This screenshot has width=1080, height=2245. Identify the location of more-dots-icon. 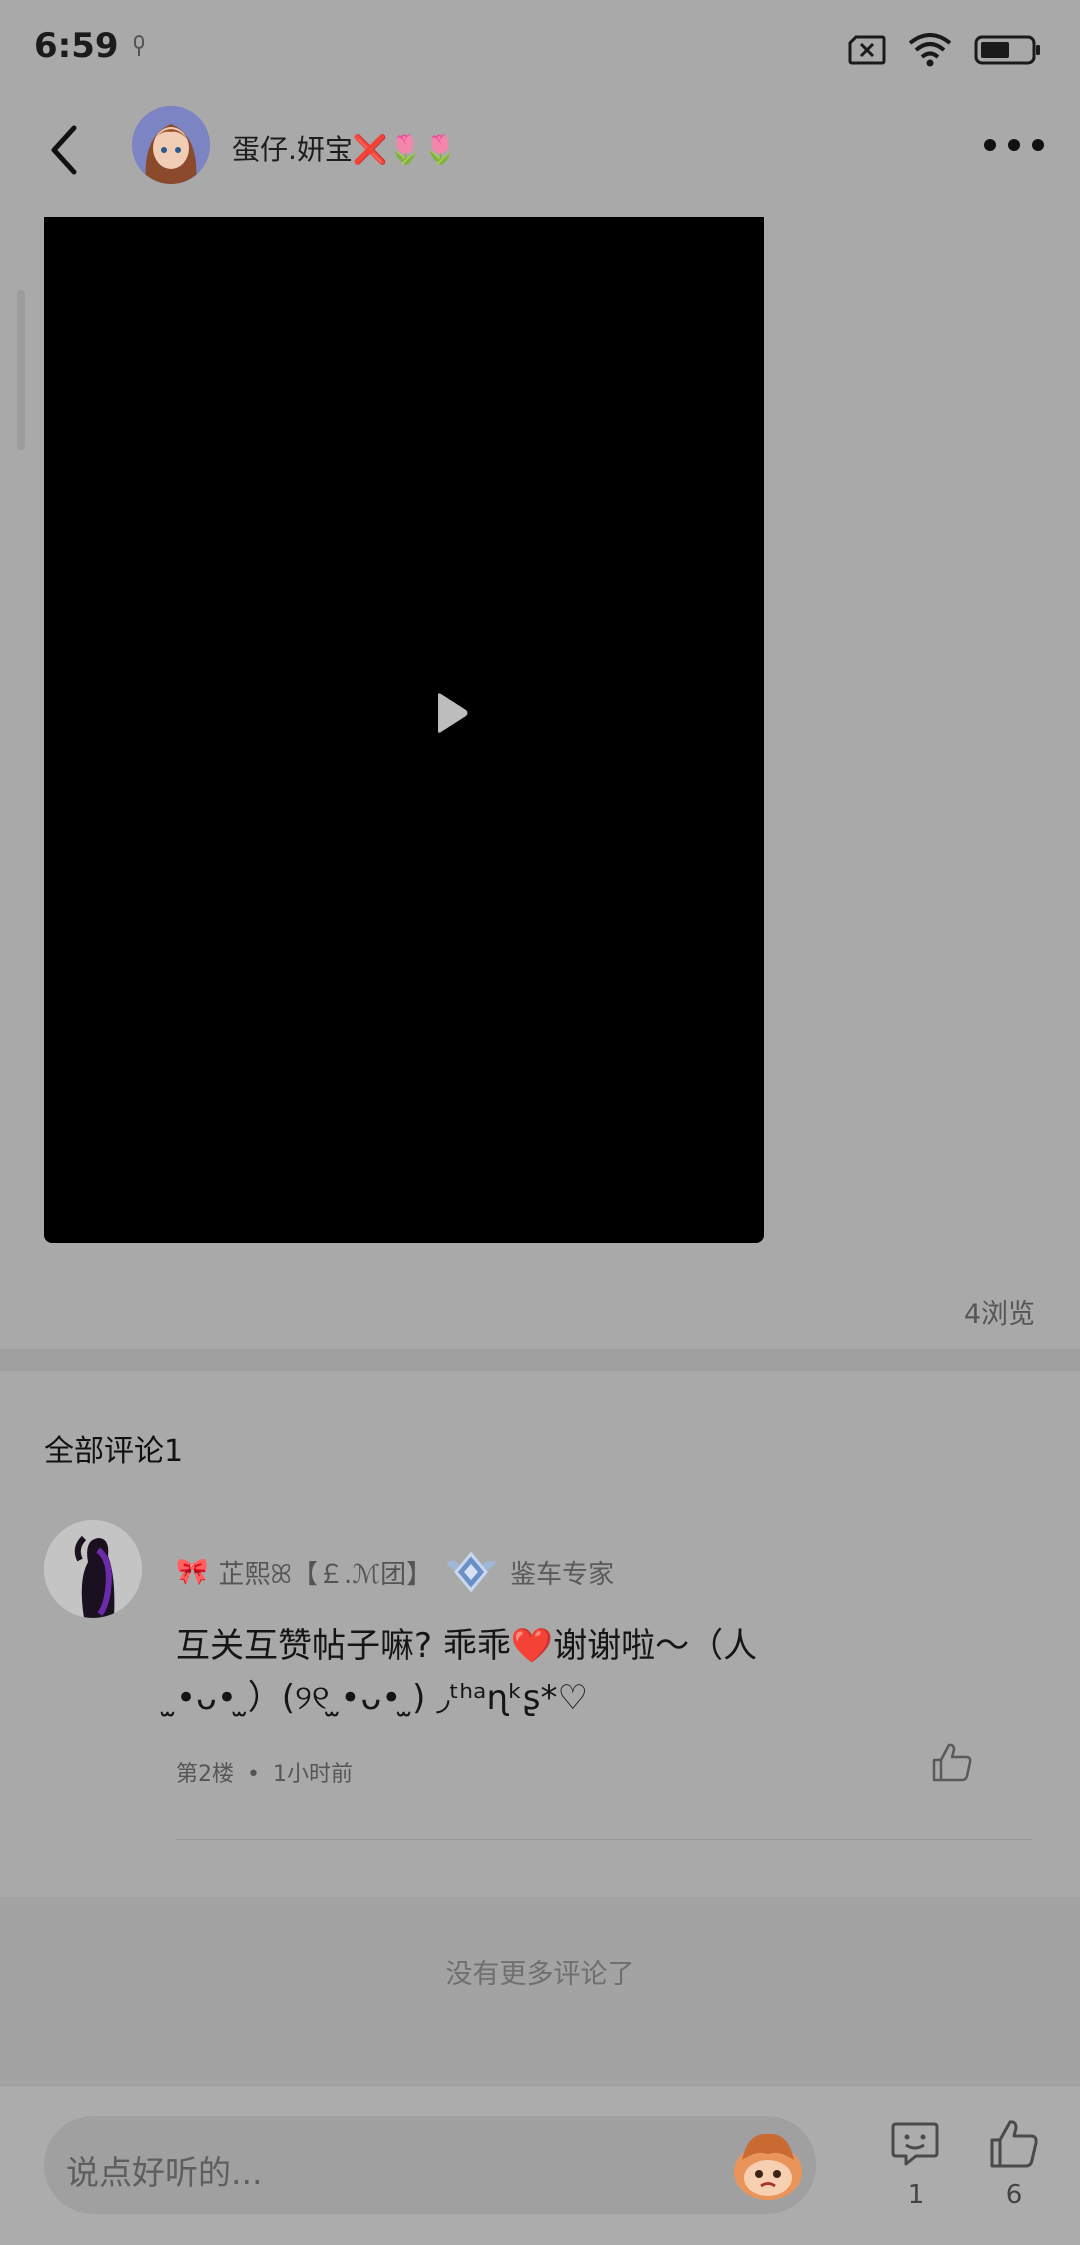
(1014, 145).